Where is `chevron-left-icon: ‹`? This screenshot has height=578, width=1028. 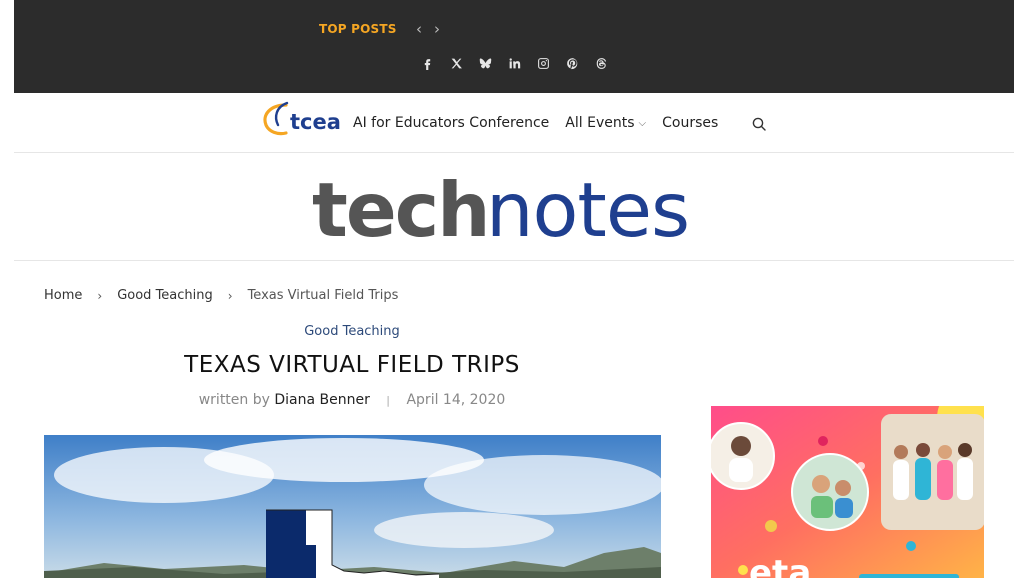 chevron-left-icon: ‹ is located at coordinates (419, 29).